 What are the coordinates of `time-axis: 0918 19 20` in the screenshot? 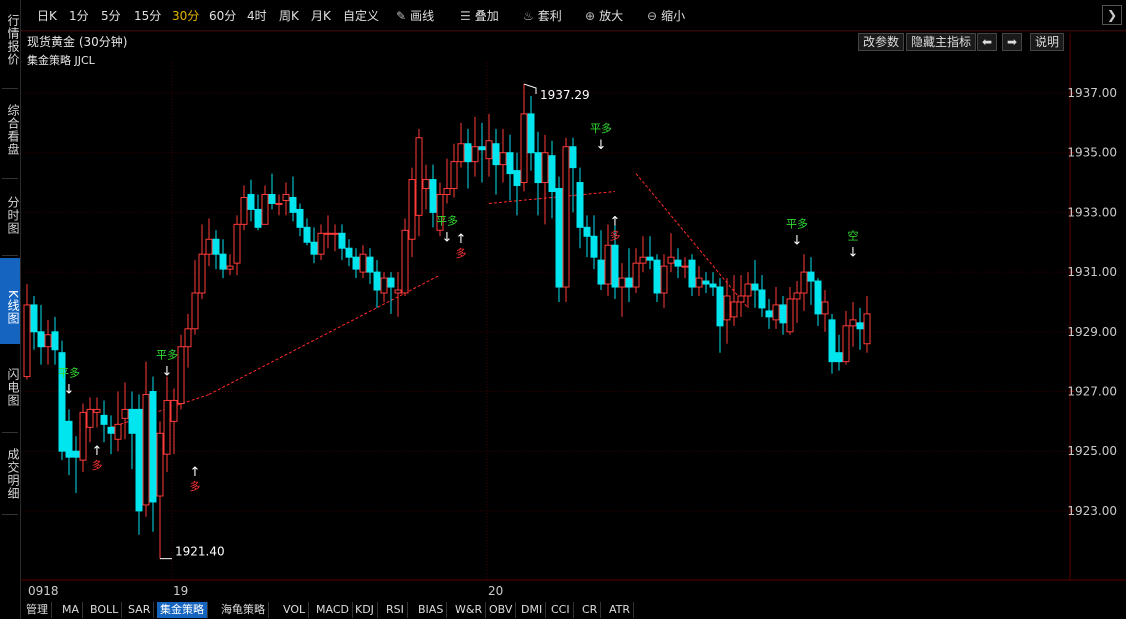 It's located at (265, 591).